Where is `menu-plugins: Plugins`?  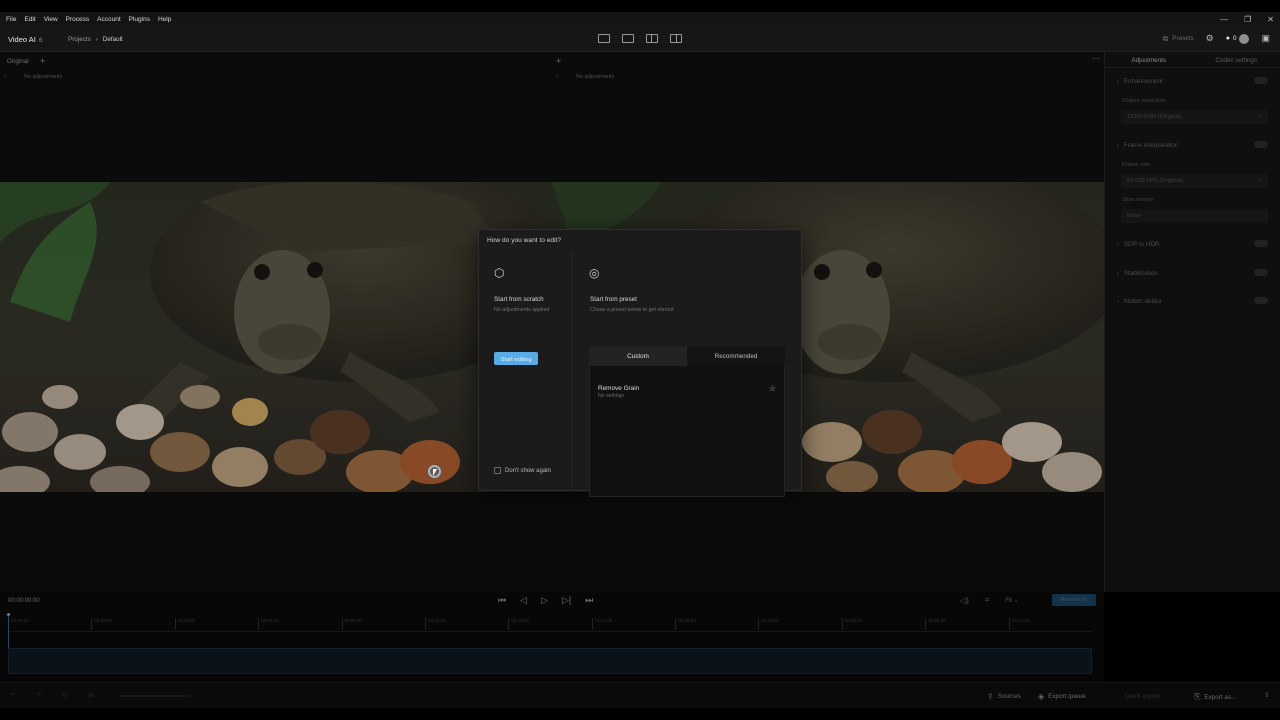
menu-plugins: Plugins is located at coordinates (139, 19).